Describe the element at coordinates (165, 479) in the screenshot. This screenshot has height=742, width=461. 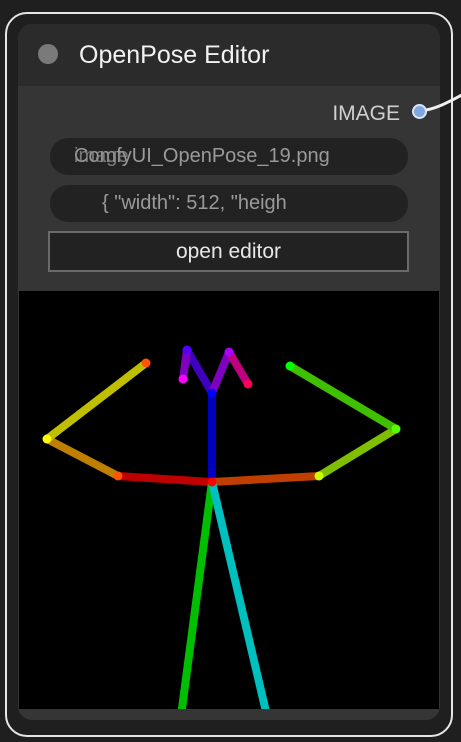
I see `limb-shoulder-right` at that location.